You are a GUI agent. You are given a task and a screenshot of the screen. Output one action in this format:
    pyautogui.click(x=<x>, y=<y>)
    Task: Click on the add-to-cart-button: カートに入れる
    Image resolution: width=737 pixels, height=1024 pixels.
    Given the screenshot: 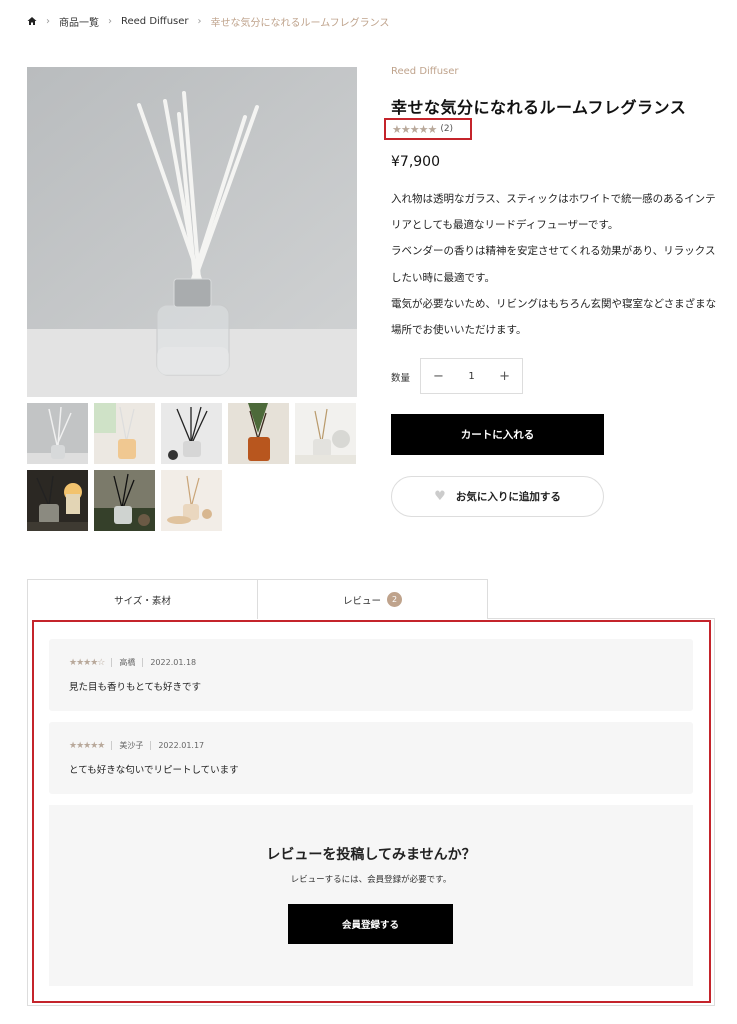 What is the action you would take?
    pyautogui.click(x=497, y=434)
    